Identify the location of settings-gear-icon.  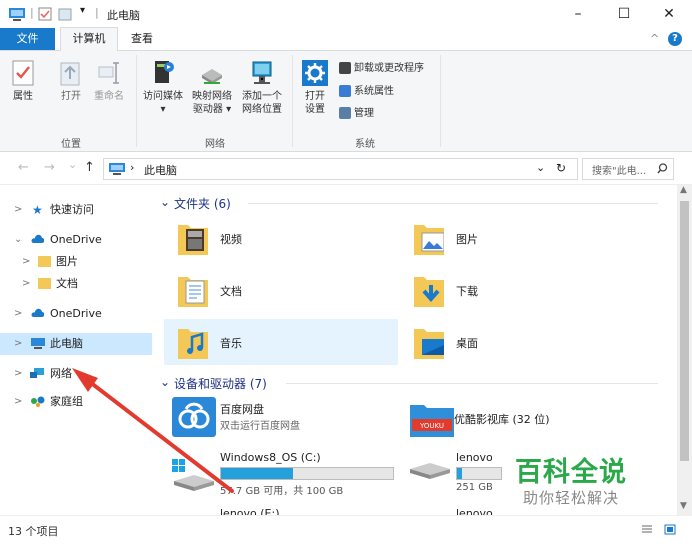
(315, 73).